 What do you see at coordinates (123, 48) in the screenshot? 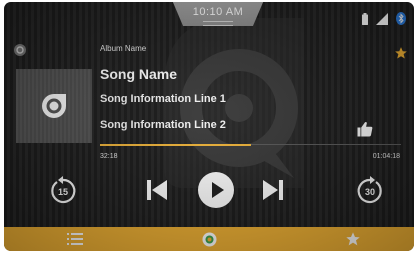
I see `album-name: Album Name` at bounding box center [123, 48].